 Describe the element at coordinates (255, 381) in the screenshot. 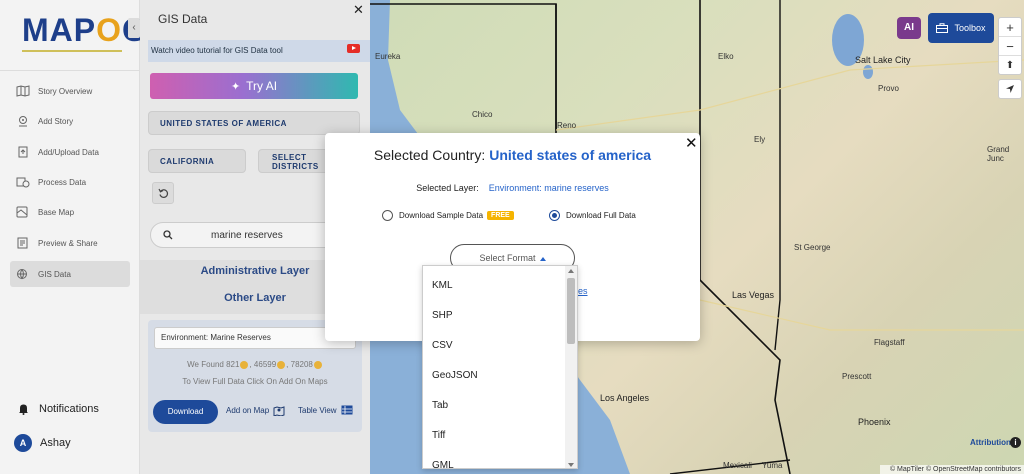

I see `full-data-hint: To View Full Data Click On Add On Maps` at that location.